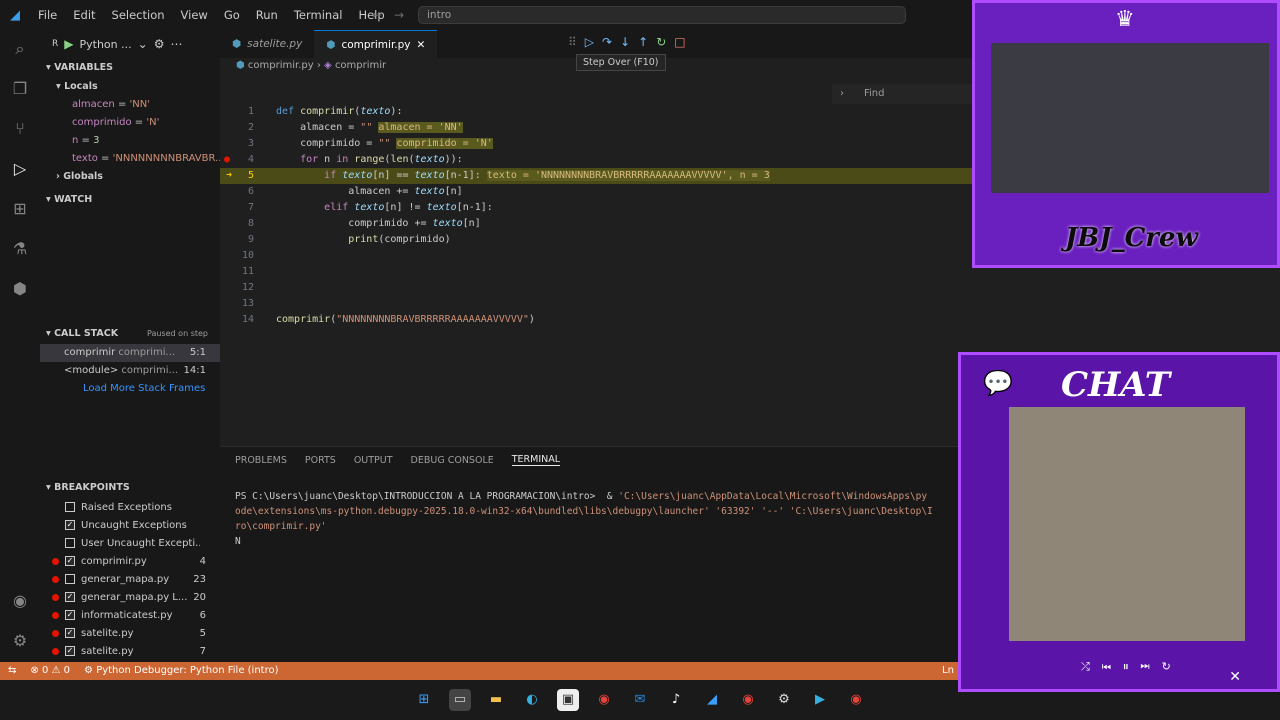 The image size is (1280, 720). I want to click on python-icon: ⬢, so click(20, 289).